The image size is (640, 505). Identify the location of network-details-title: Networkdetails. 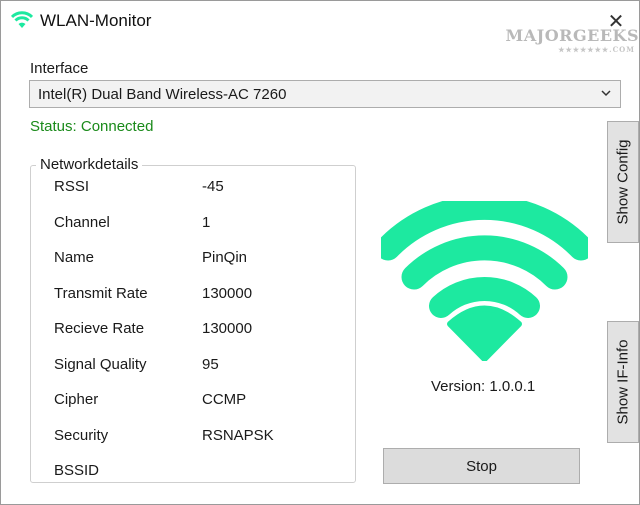
(89, 164).